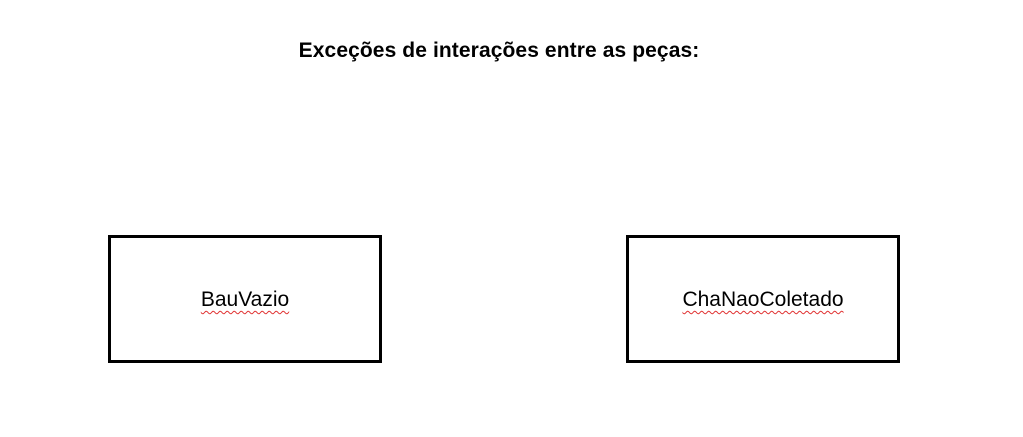 This screenshot has height=437, width=1023. Describe the element at coordinates (499, 50) in the screenshot. I see `diagram-title: Exceções de interações entre as peças:` at that location.